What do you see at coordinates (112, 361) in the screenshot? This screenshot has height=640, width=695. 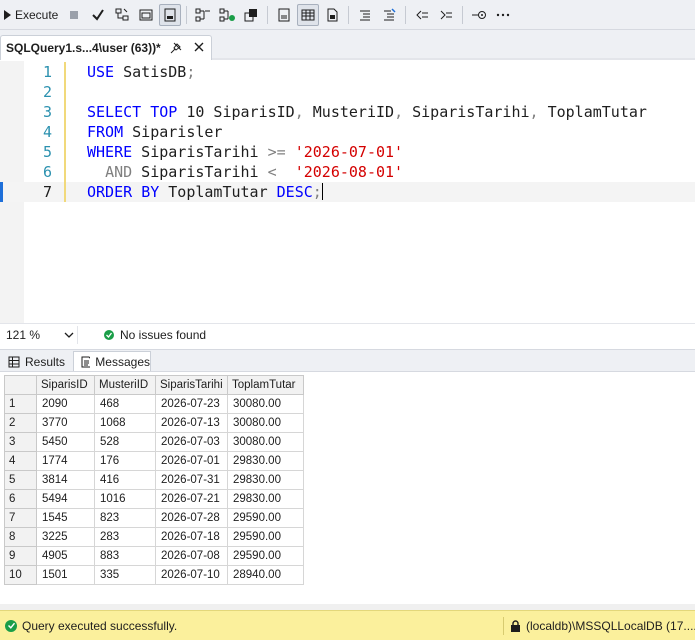 I see `tab-messages: Messages` at bounding box center [112, 361].